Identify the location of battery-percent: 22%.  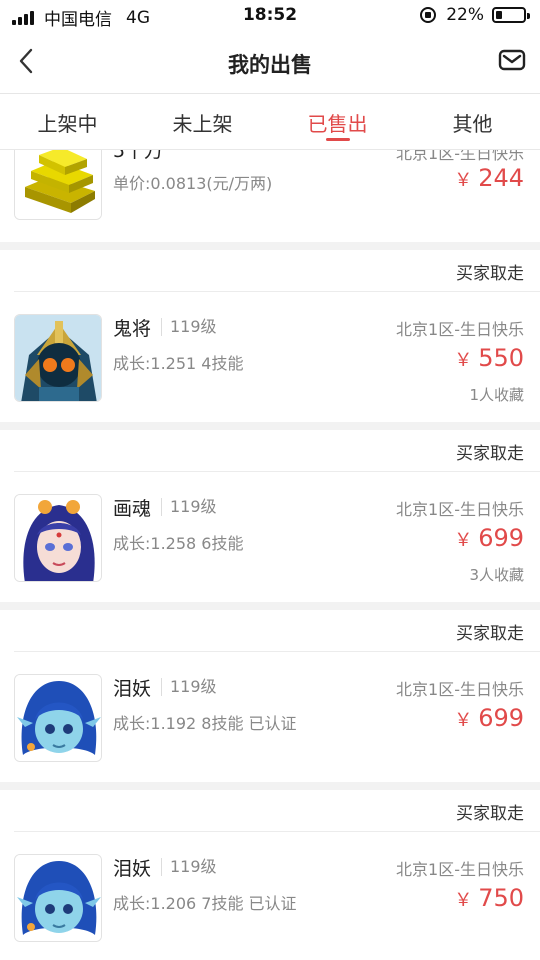
(465, 15).